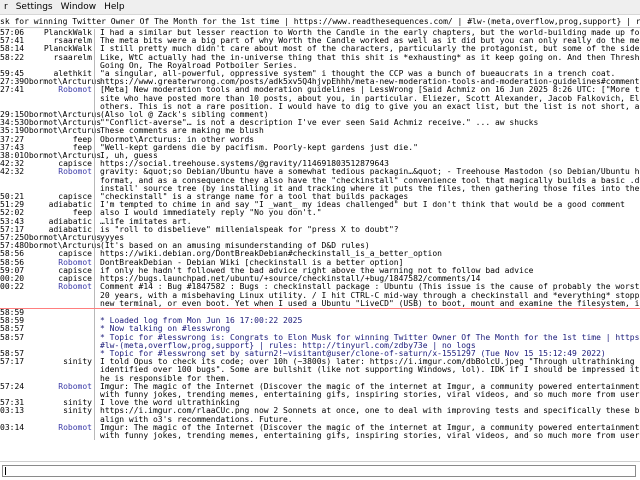 The image size is (640, 480). What do you see at coordinates (79, 7) in the screenshot?
I see `menu-item-window: Window` at bounding box center [79, 7].